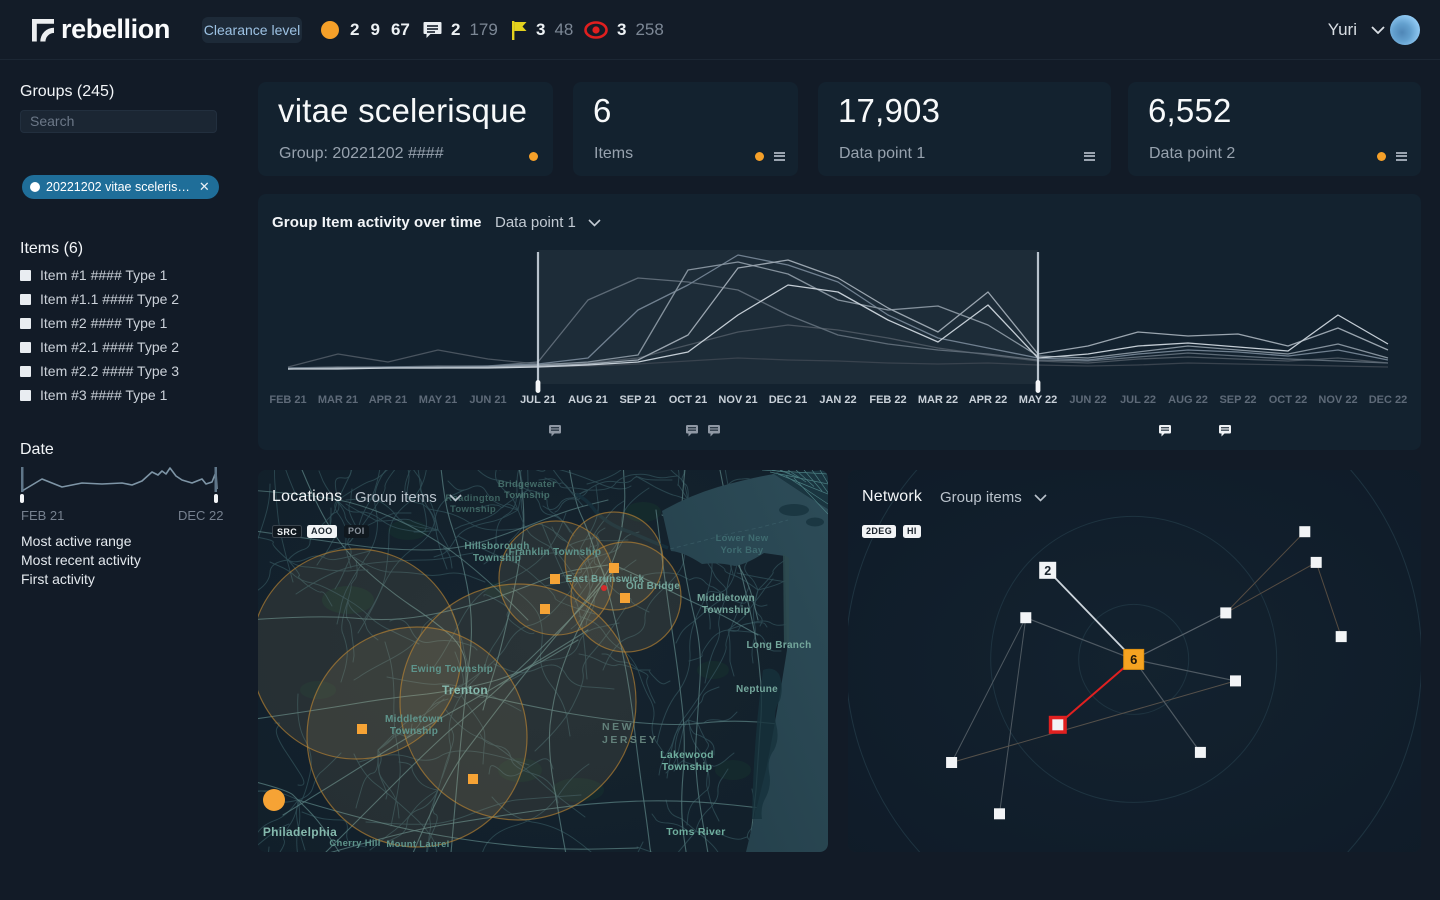  I want to click on svg-text: Neptune, so click(757, 689).